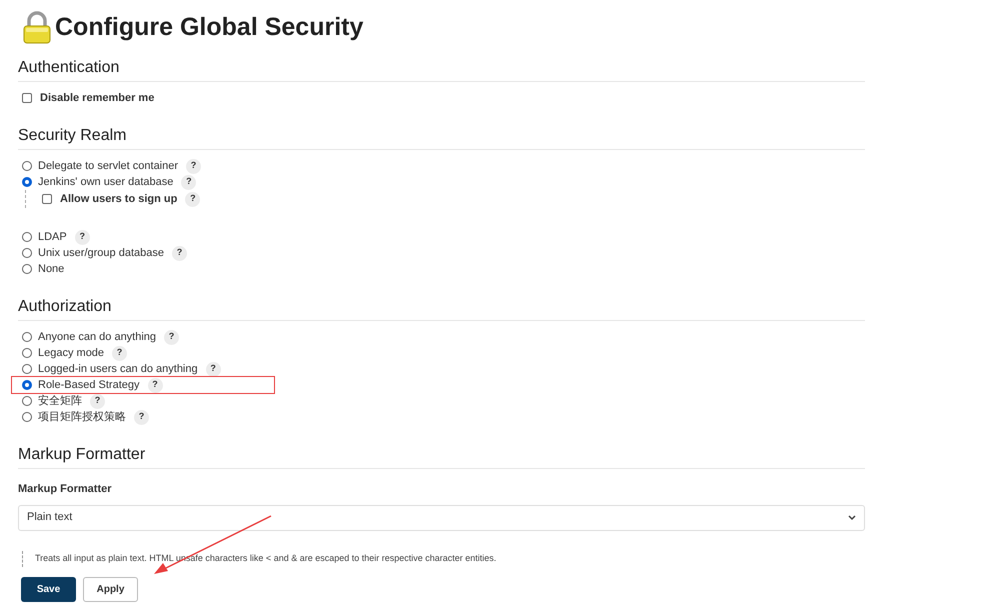  I want to click on radio-label: None, so click(51, 269).